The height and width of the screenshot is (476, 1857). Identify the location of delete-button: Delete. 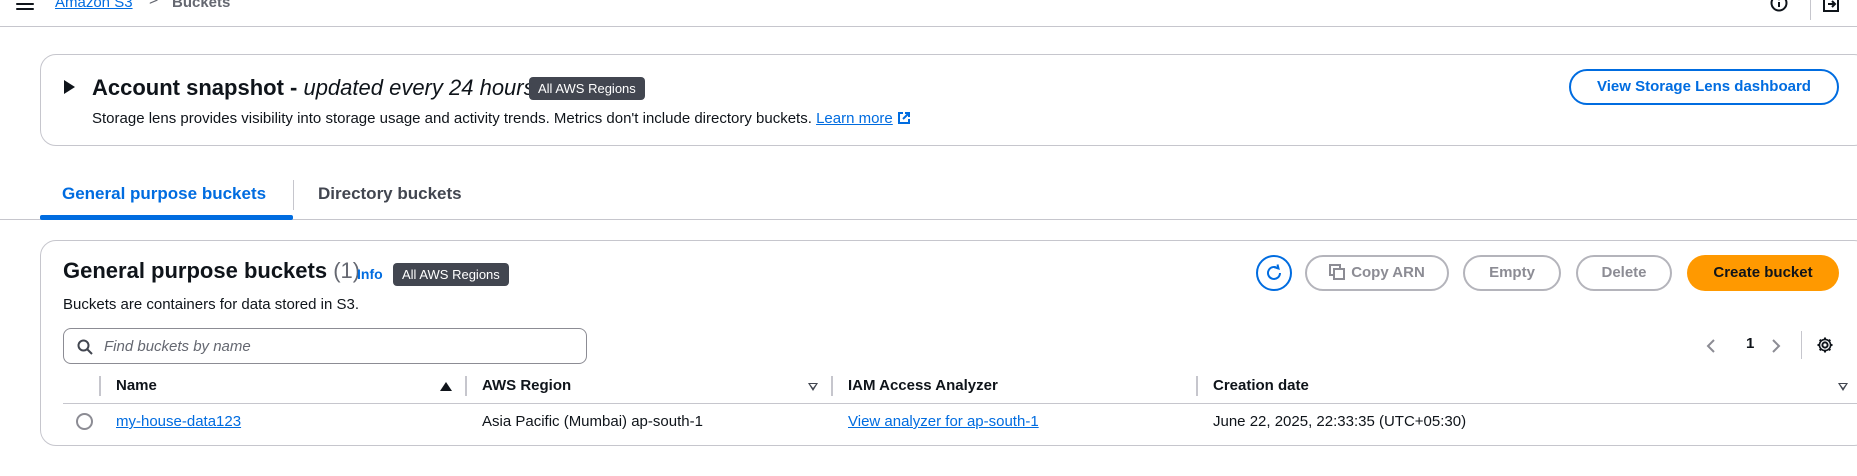
(1624, 273).